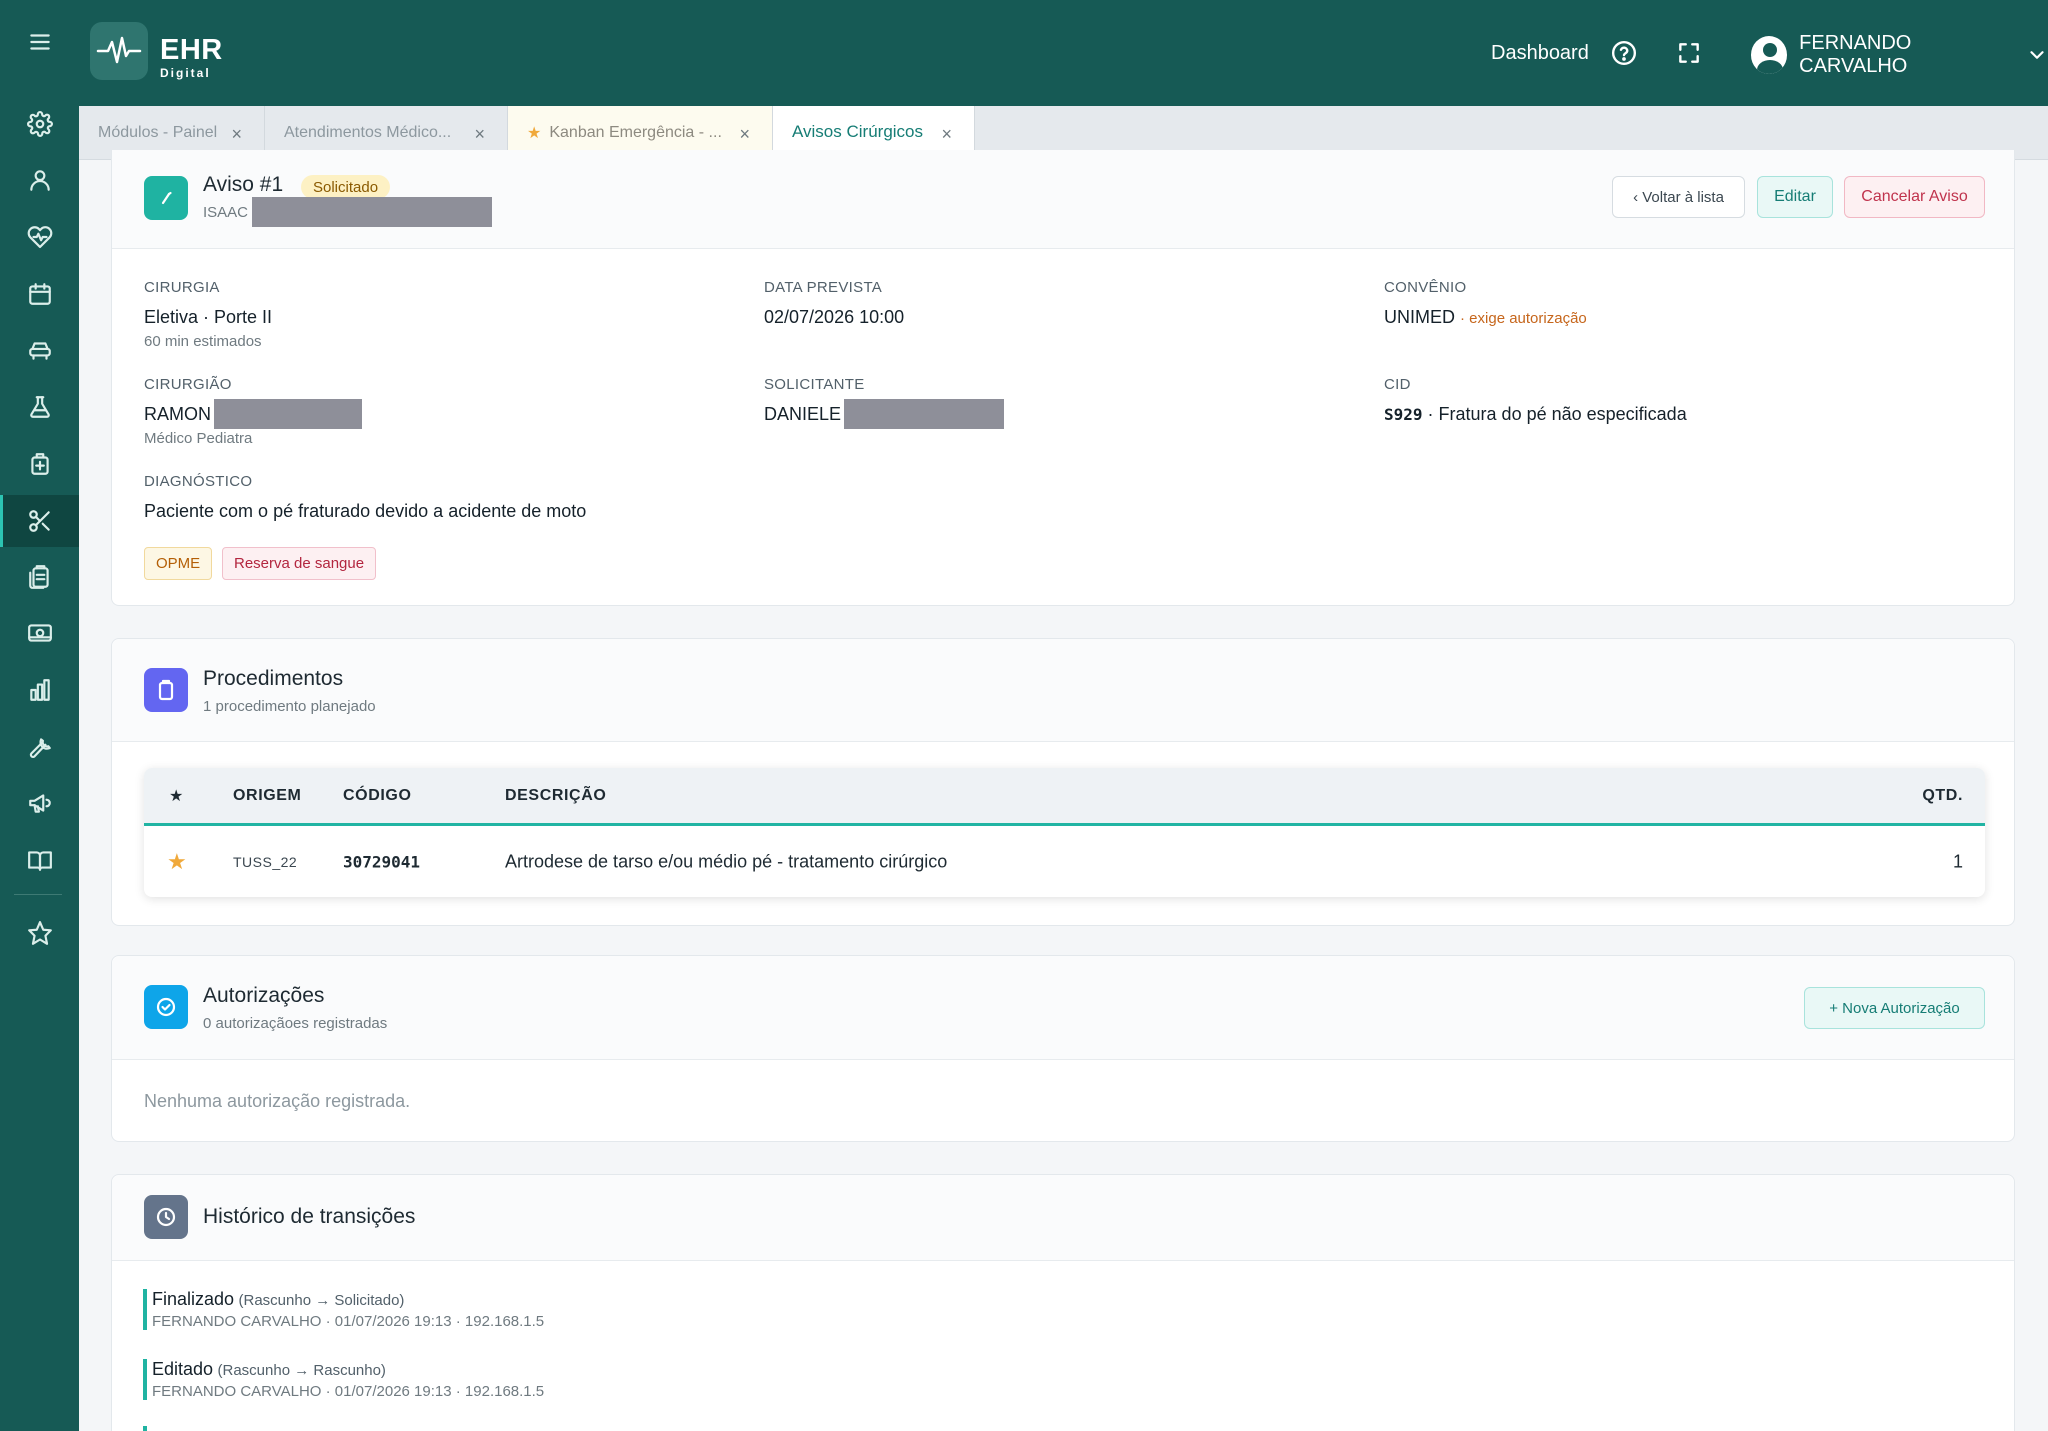  What do you see at coordinates (1795, 197) in the screenshot?
I see `edit-button: Editar` at bounding box center [1795, 197].